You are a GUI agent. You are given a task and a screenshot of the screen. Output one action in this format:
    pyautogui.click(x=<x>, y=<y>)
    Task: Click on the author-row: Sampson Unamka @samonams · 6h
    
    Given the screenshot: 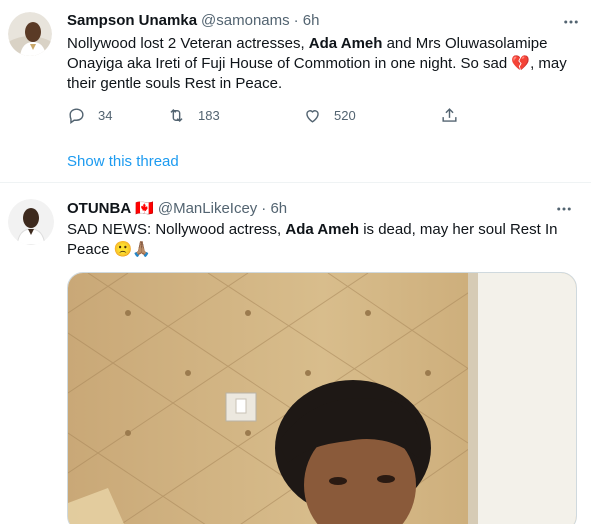 What is the action you would take?
    pyautogui.click(x=193, y=20)
    